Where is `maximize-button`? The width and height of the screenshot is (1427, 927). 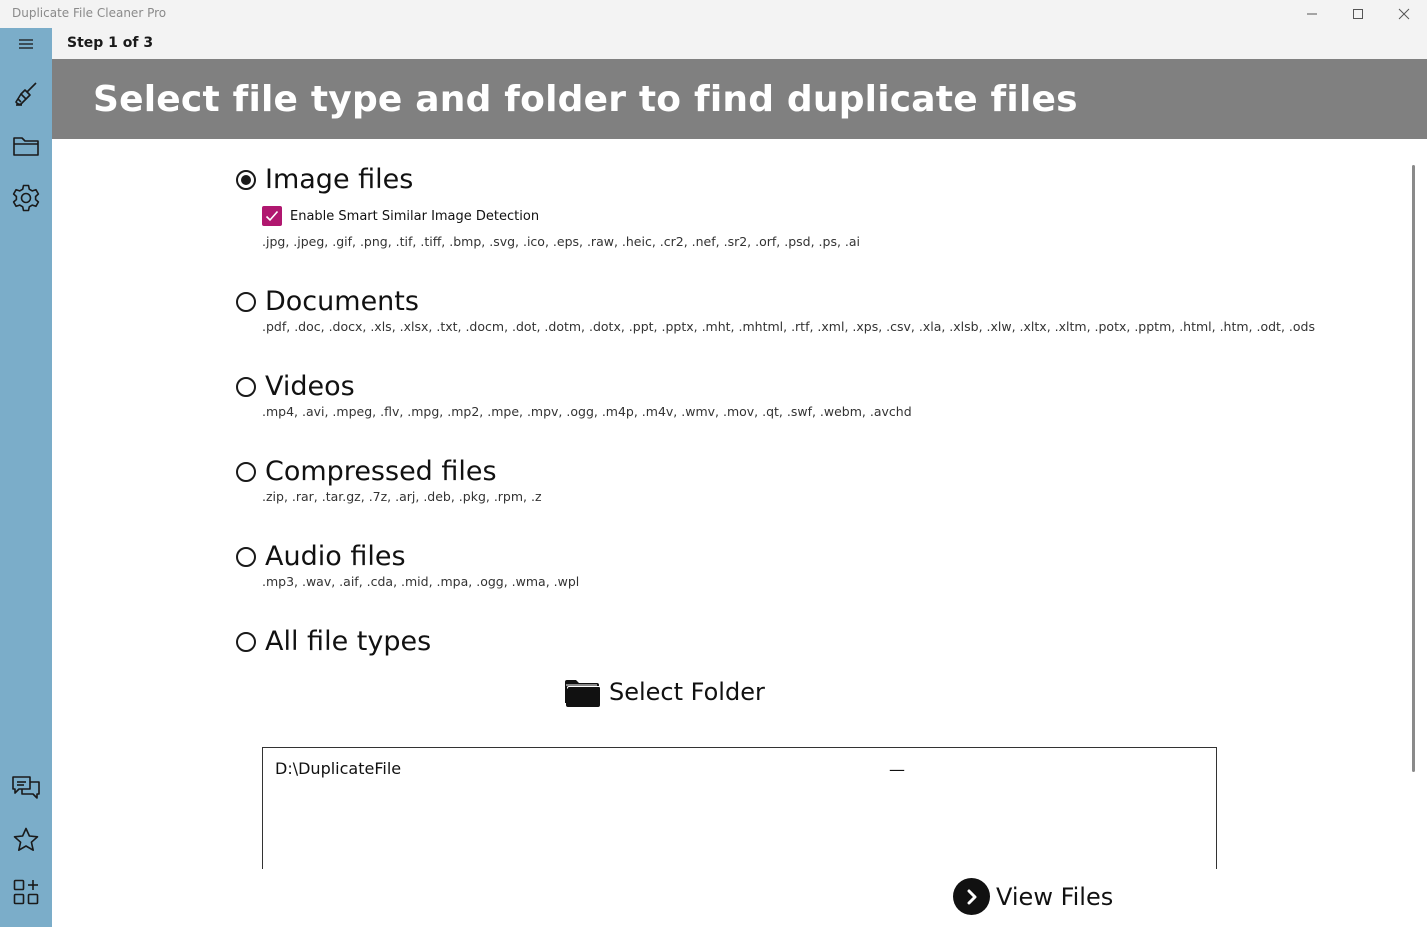
maximize-button is located at coordinates (1358, 14).